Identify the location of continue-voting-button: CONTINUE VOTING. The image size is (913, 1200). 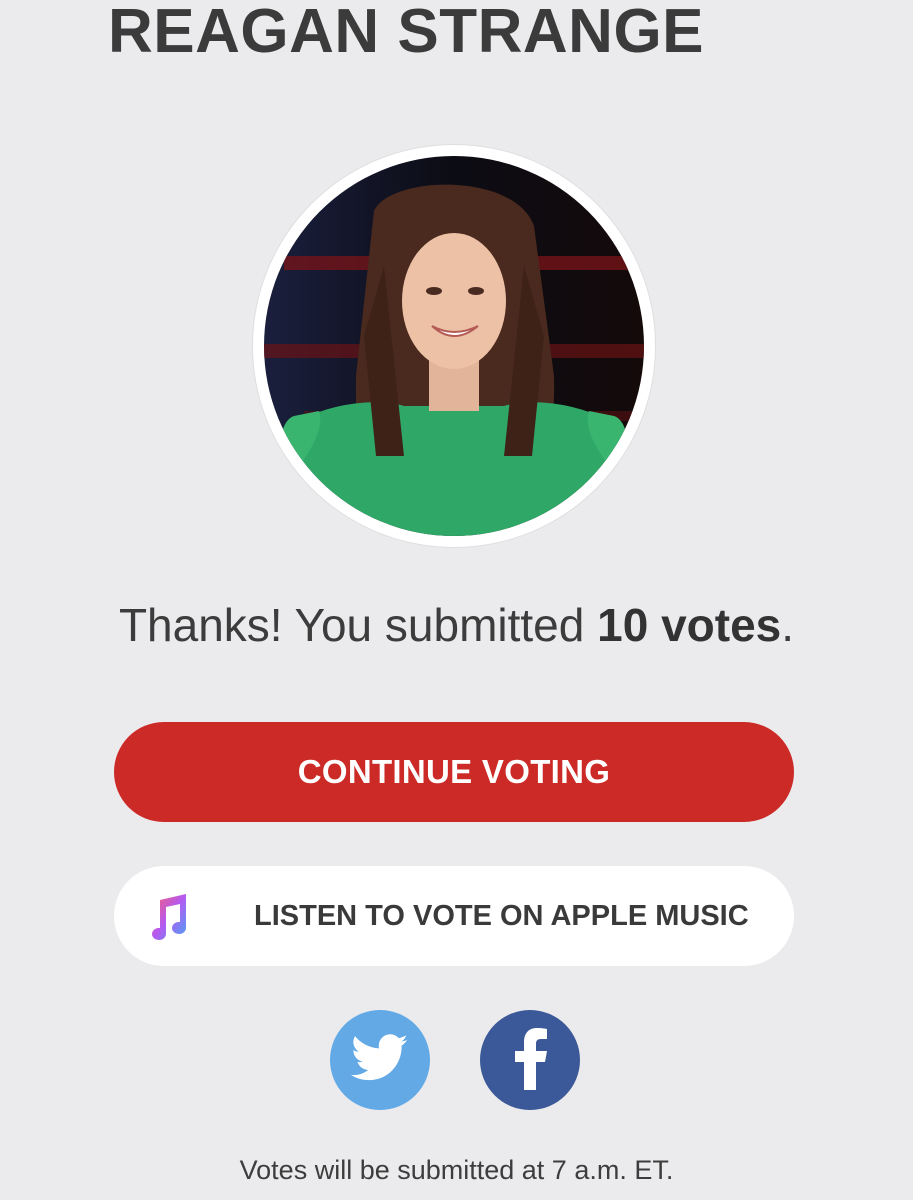
(454, 772).